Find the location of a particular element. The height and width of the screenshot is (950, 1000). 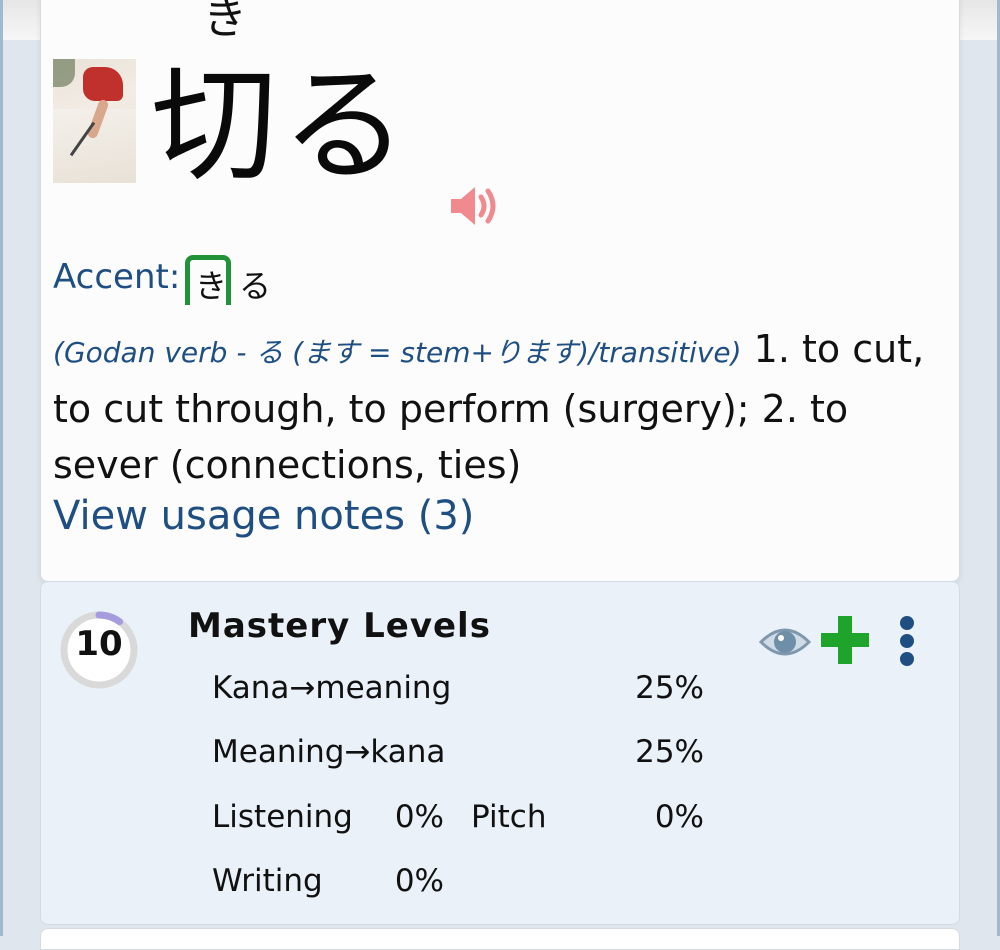

mastery-level-number: 10 is located at coordinates (99, 644).